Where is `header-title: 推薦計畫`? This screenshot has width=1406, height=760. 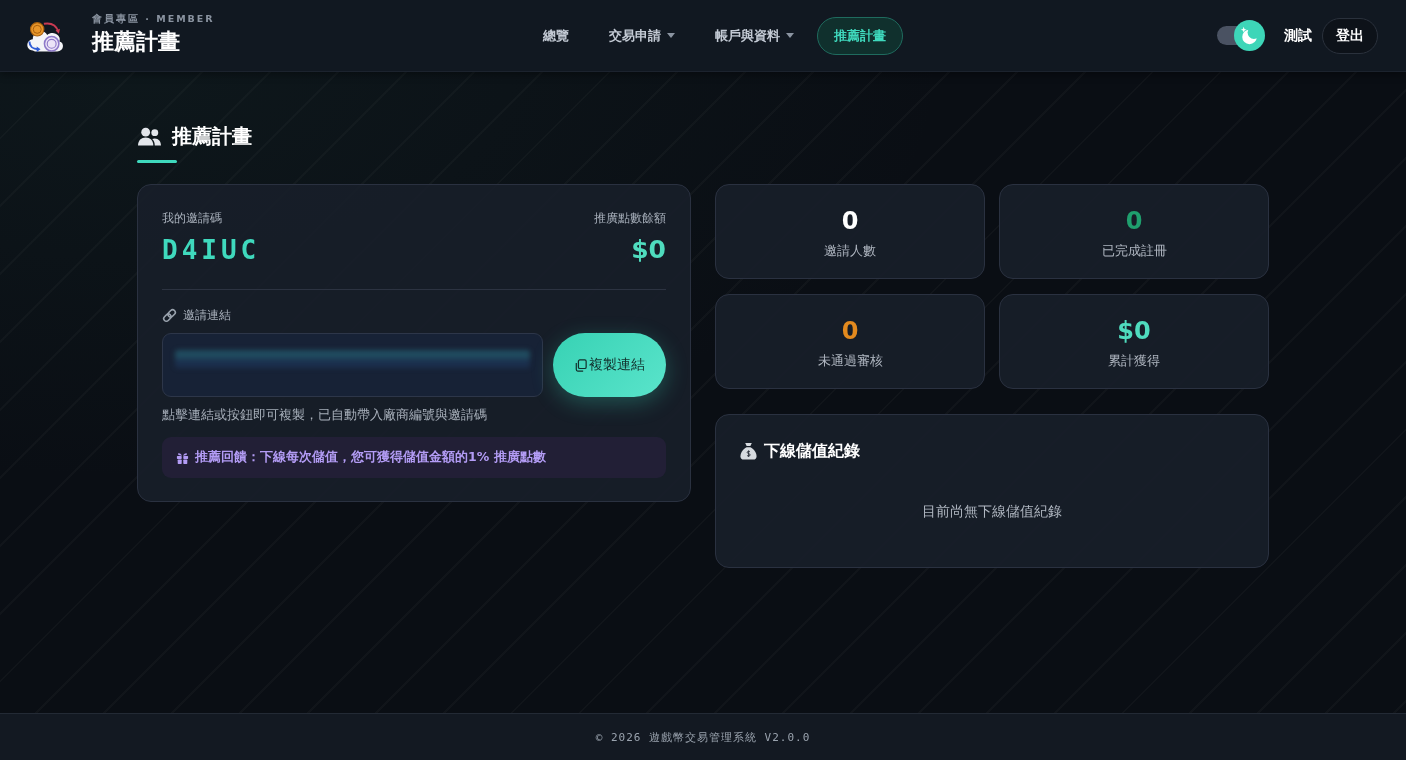 header-title: 推薦計畫 is located at coordinates (136, 41).